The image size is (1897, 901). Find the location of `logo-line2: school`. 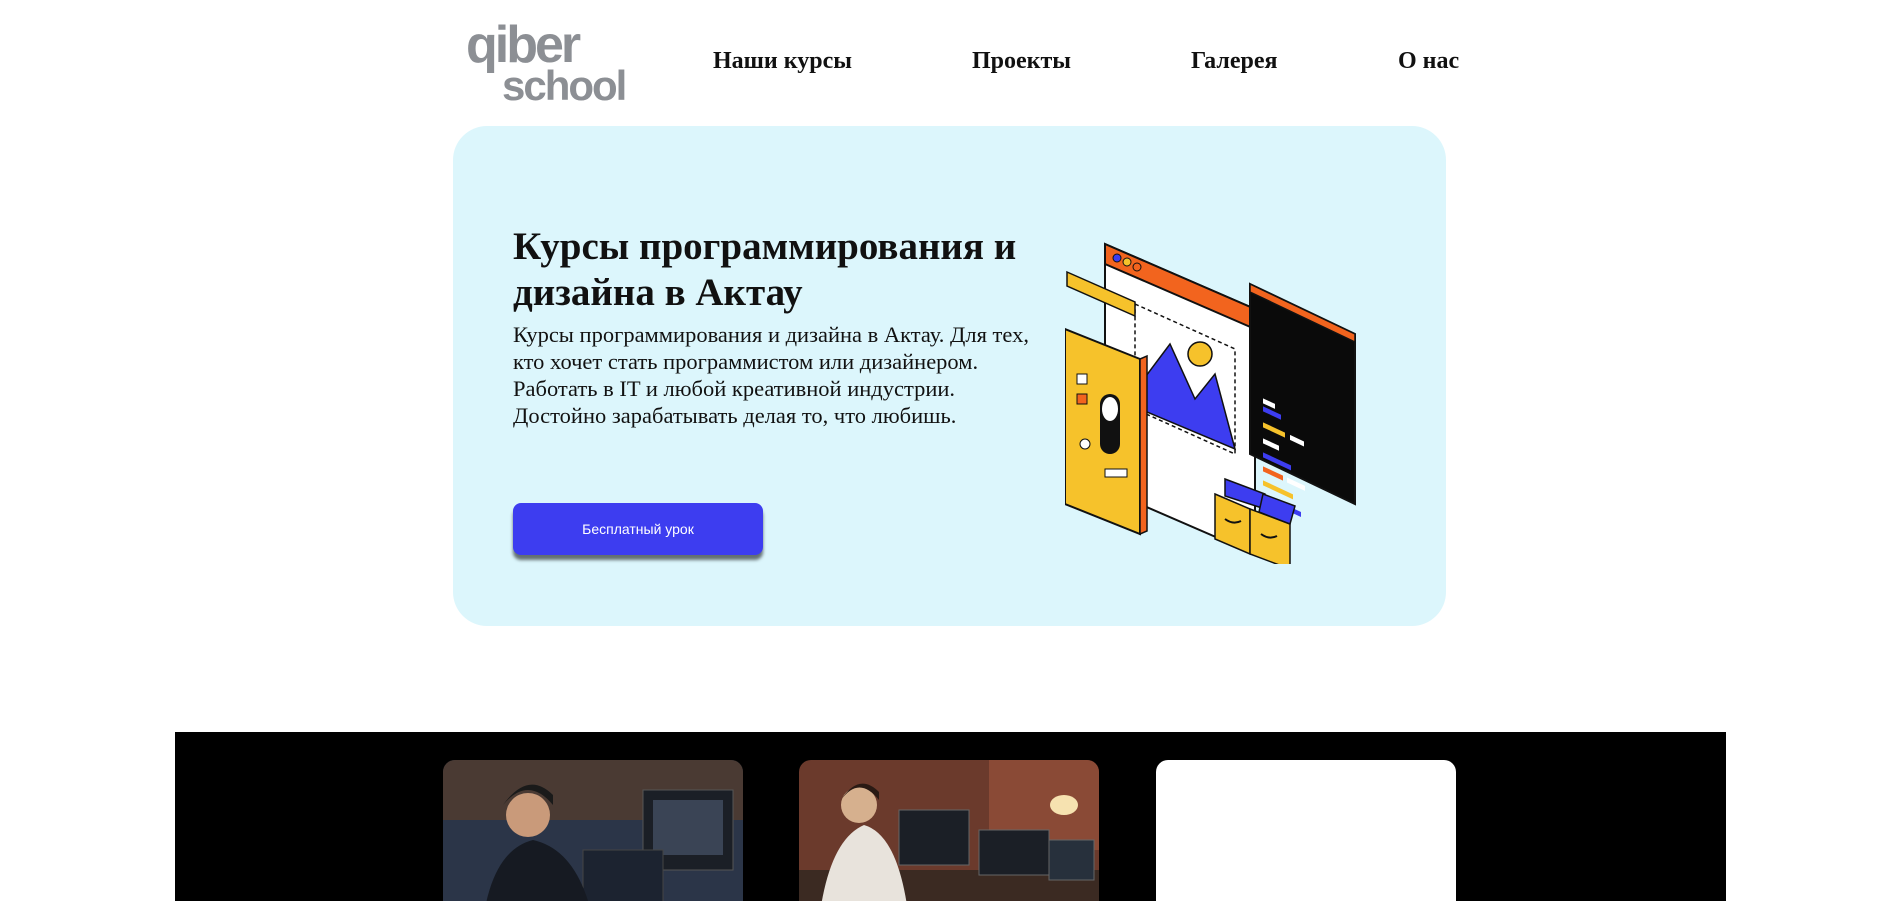

logo-line2: school is located at coordinates (563, 82).